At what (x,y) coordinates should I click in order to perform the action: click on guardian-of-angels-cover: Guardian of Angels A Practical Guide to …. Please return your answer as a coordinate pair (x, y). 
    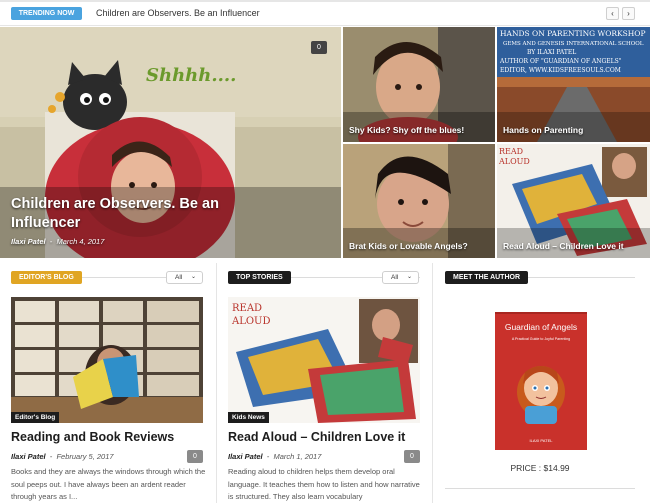
    Looking at the image, I should click on (541, 381).